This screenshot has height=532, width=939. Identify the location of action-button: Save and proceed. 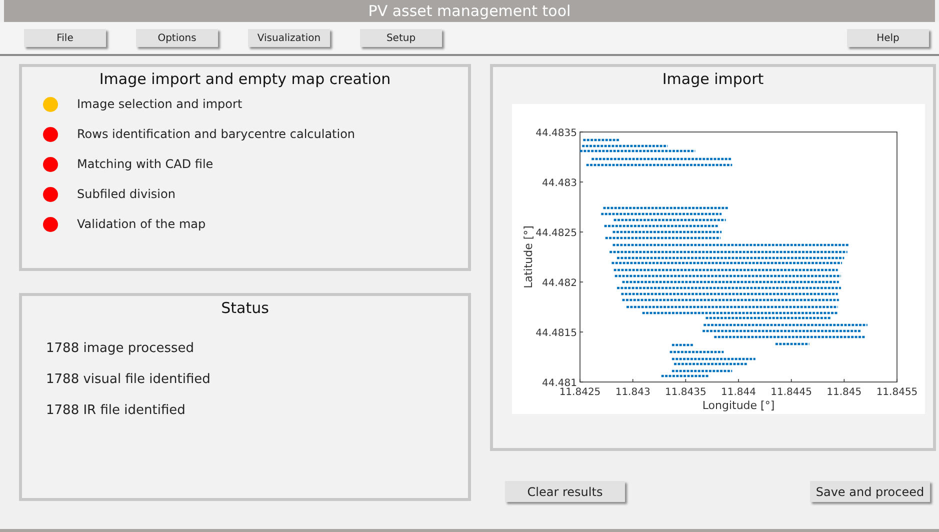
(870, 491).